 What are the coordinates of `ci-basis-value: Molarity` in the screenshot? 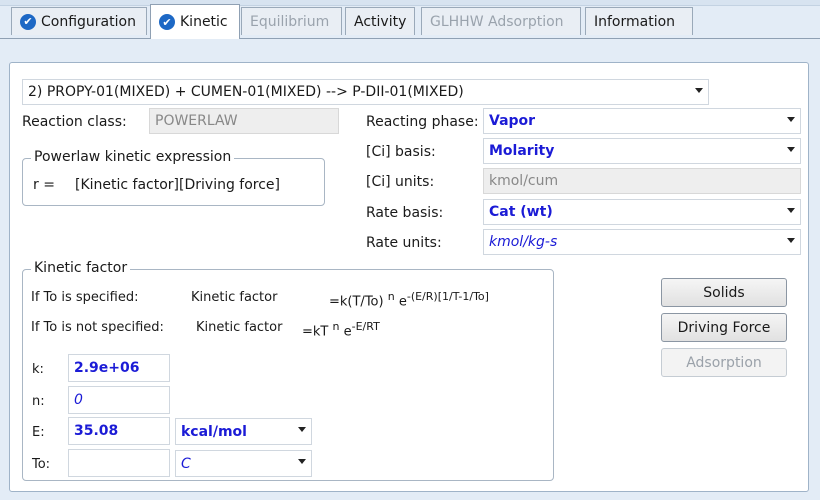 It's located at (522, 151).